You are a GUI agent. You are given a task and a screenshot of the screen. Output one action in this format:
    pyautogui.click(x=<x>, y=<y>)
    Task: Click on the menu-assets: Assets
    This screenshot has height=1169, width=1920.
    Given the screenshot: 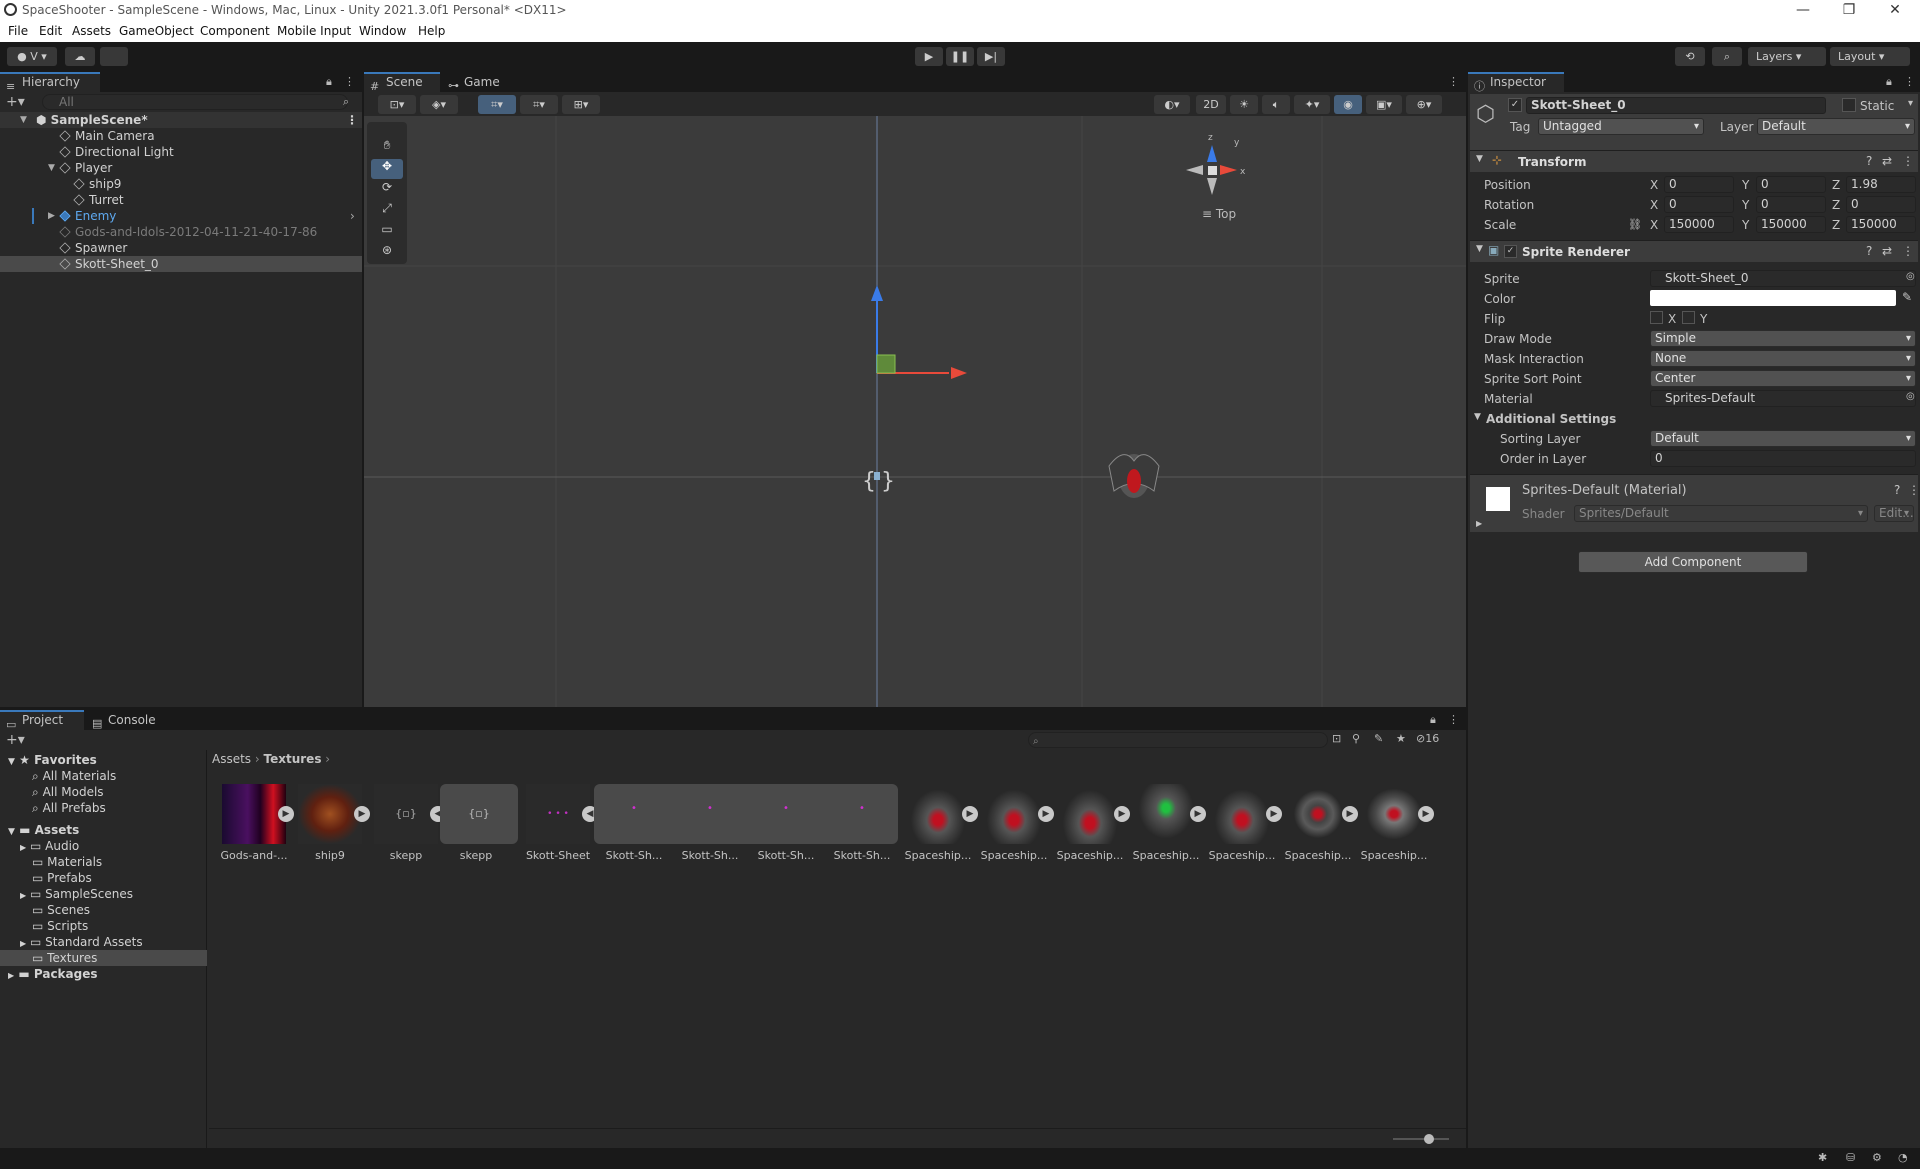 What is the action you would take?
    pyautogui.click(x=91, y=31)
    